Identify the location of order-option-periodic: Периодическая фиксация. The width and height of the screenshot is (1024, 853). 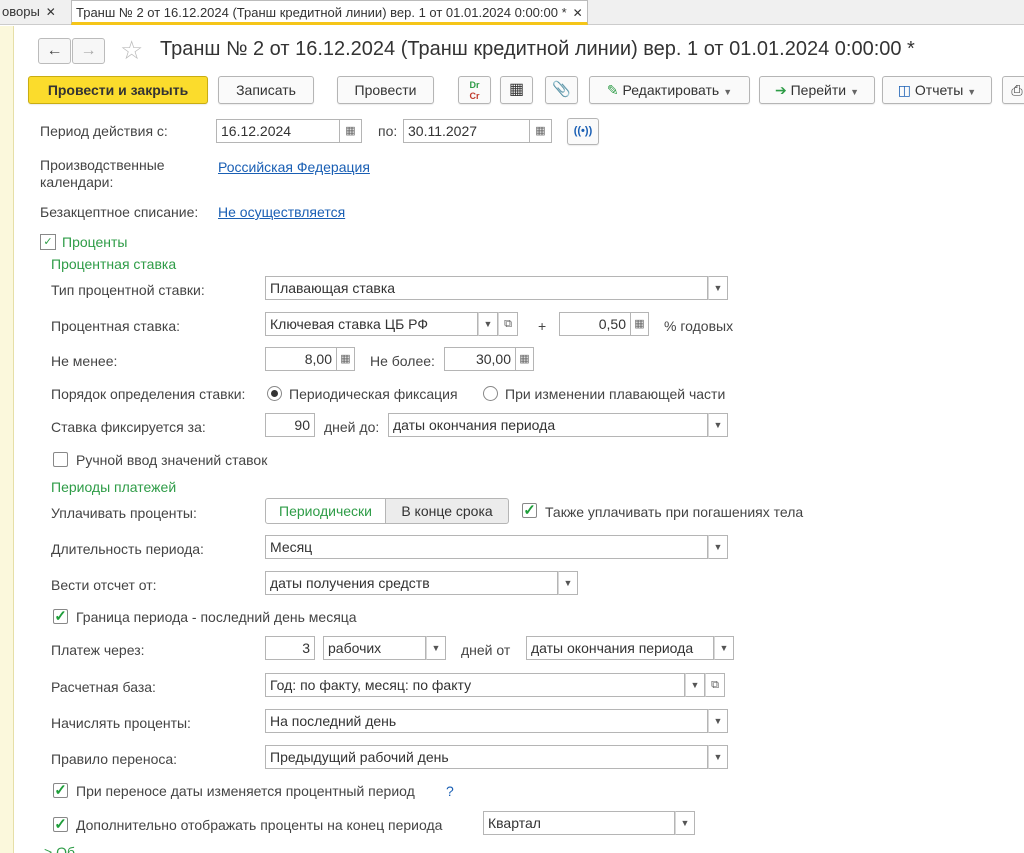
(373, 394).